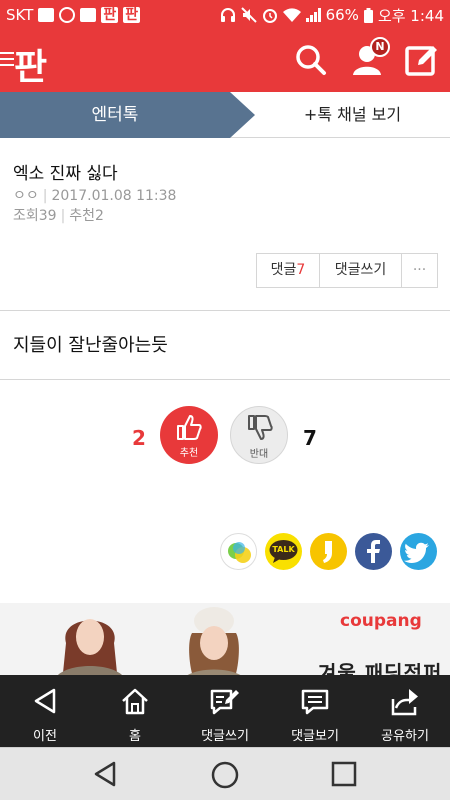  I want to click on recommend-vote-count: 2, so click(139, 438).